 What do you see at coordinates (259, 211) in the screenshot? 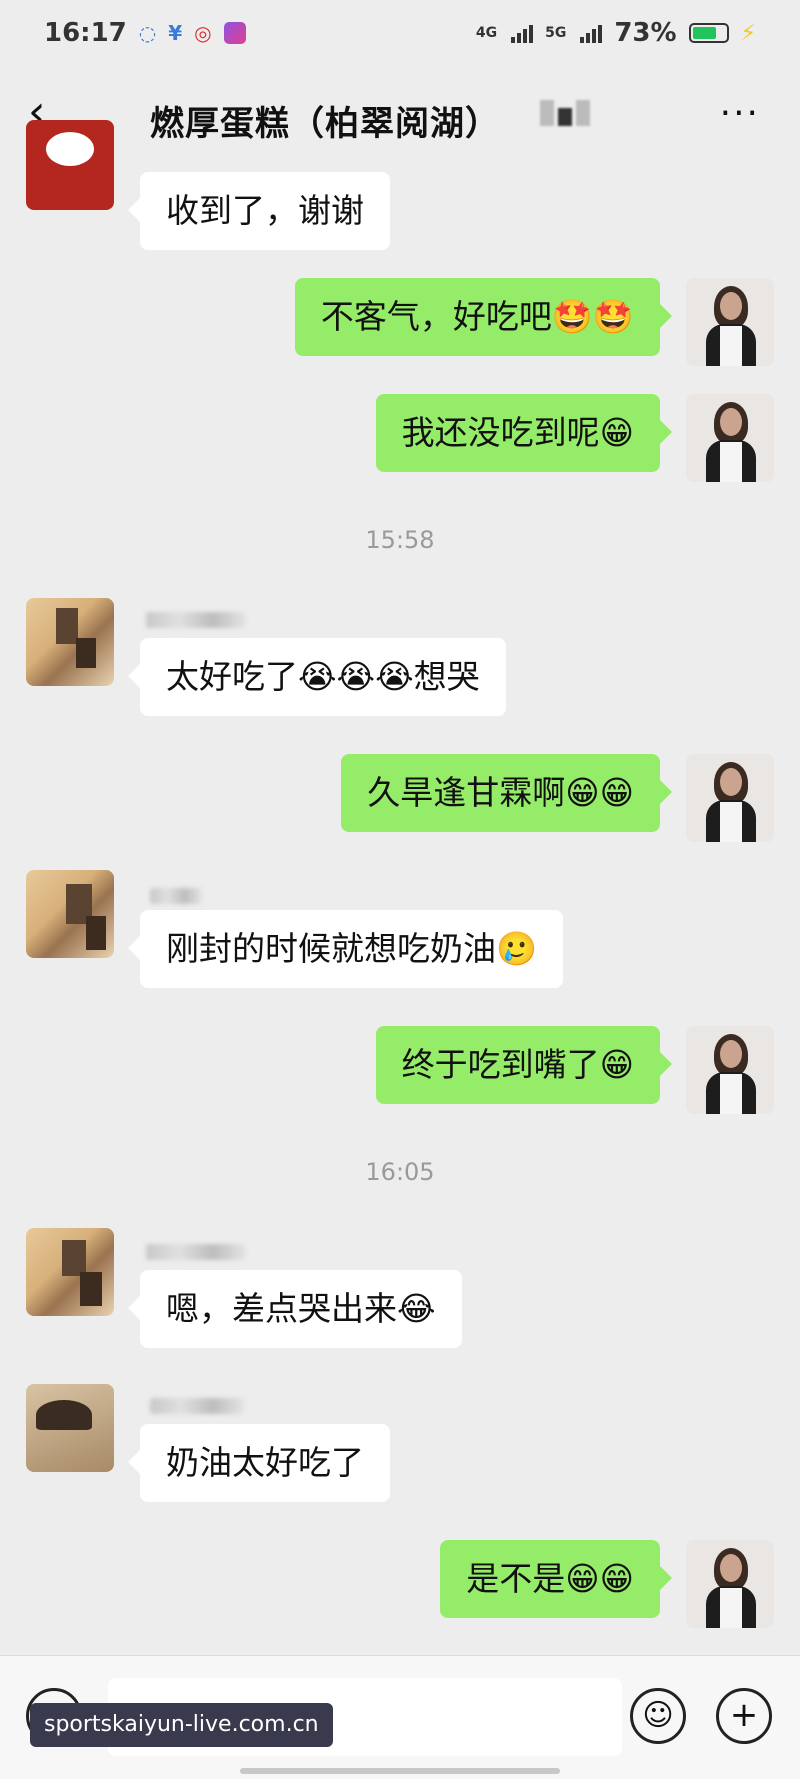
I see `message-bubble-incoming: 收到了，谢谢` at bounding box center [259, 211].